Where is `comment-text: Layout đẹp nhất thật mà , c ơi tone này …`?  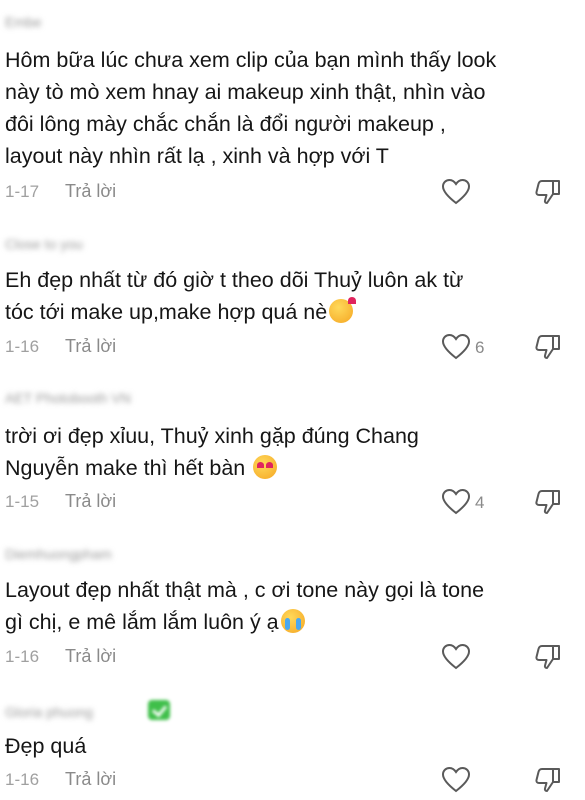
comment-text: Layout đẹp nhất thật mà , c ơi tone này … is located at coordinates (290, 606).